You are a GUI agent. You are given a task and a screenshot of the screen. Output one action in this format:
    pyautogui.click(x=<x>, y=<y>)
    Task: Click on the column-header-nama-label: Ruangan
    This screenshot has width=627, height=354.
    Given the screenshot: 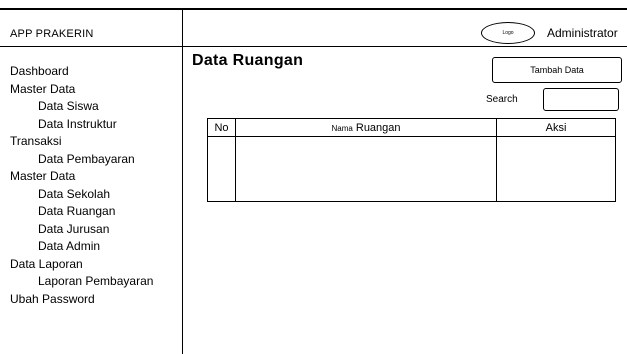 What is the action you would take?
    pyautogui.click(x=378, y=127)
    